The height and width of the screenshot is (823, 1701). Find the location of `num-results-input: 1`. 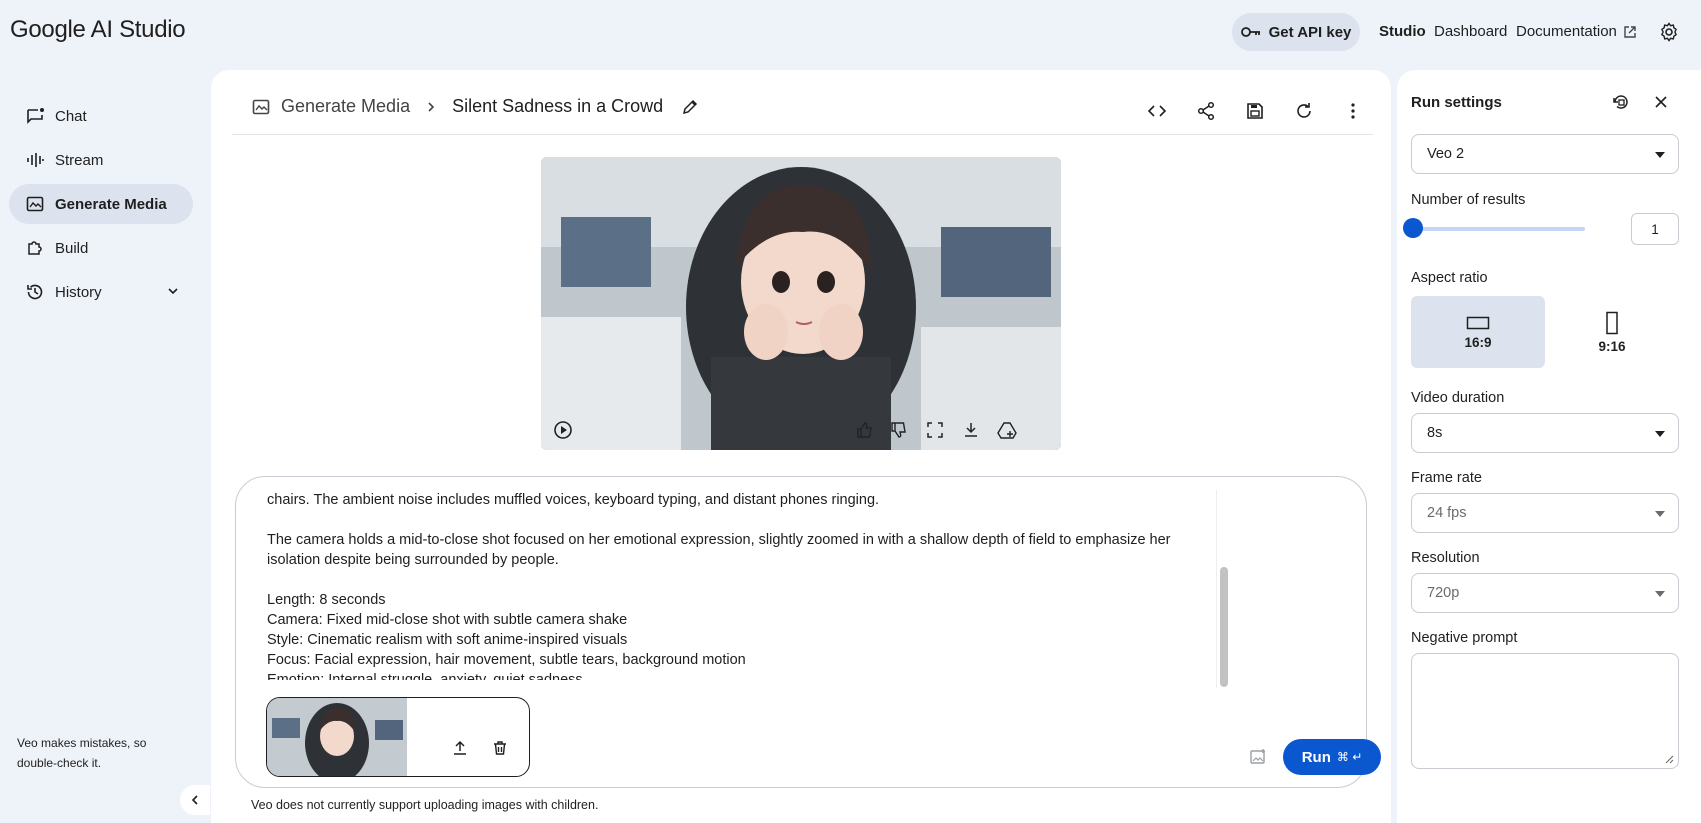

num-results-input: 1 is located at coordinates (1655, 229).